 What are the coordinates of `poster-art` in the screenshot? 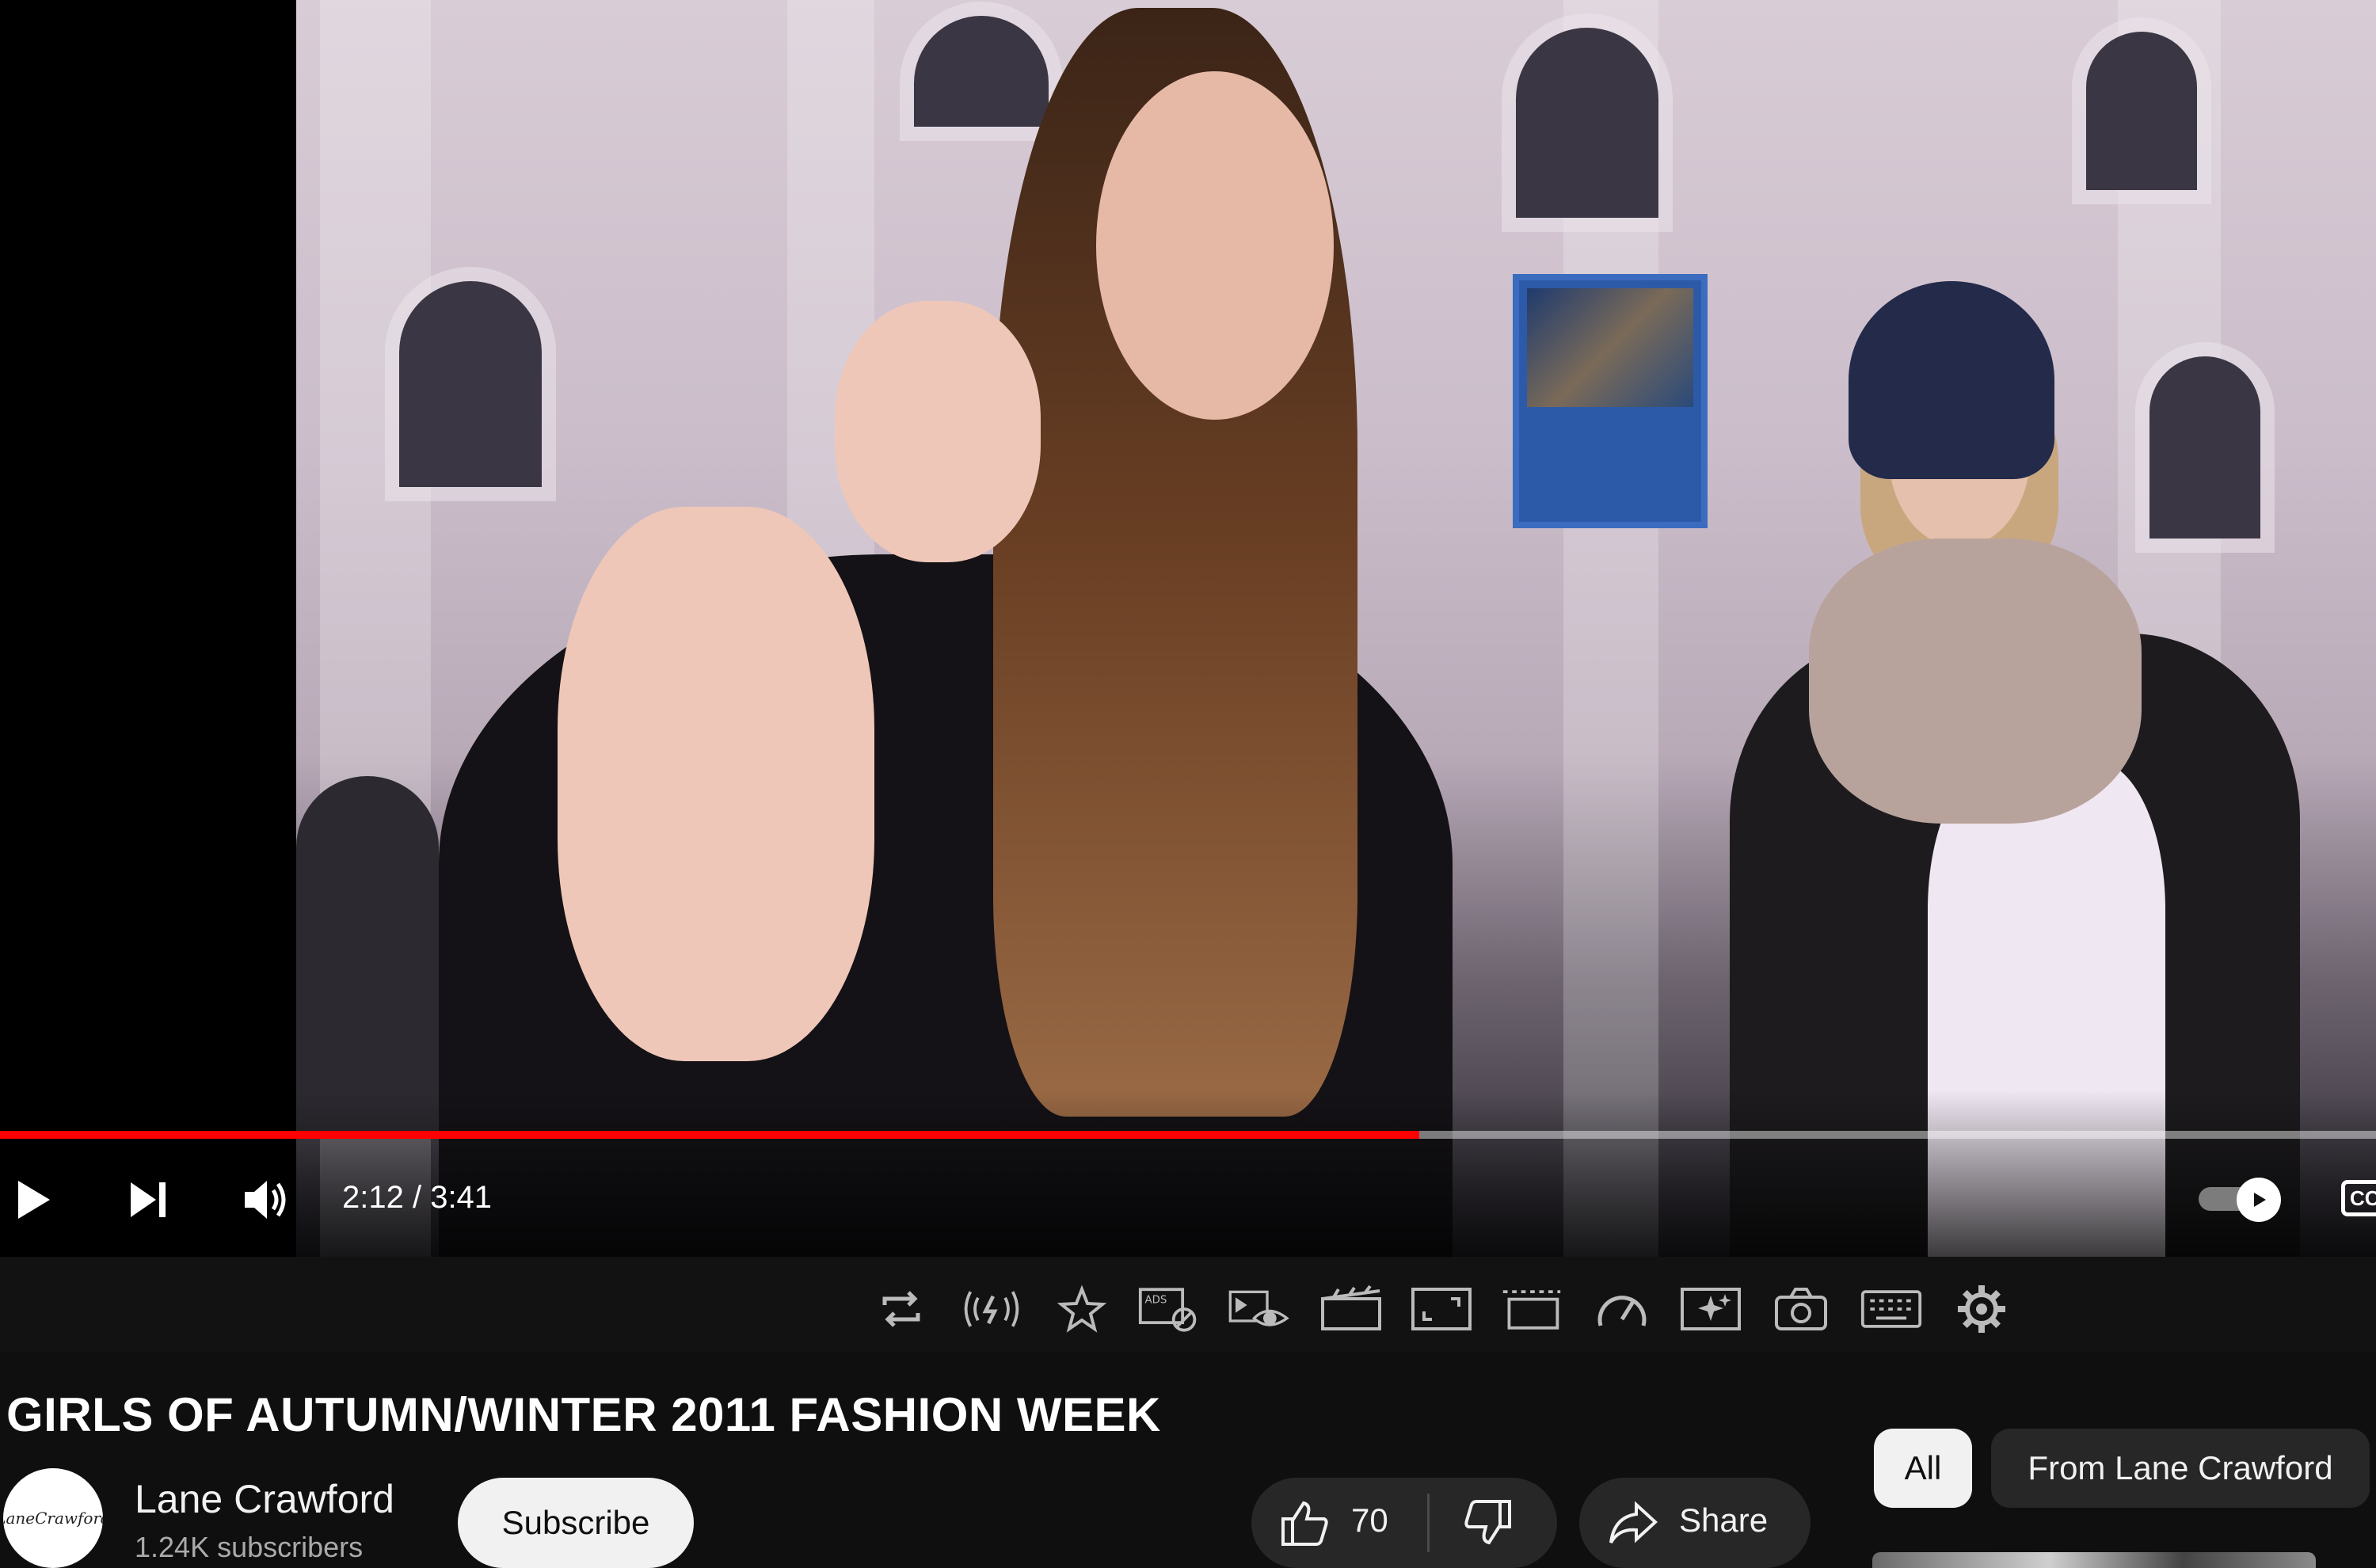 It's located at (1610, 347).